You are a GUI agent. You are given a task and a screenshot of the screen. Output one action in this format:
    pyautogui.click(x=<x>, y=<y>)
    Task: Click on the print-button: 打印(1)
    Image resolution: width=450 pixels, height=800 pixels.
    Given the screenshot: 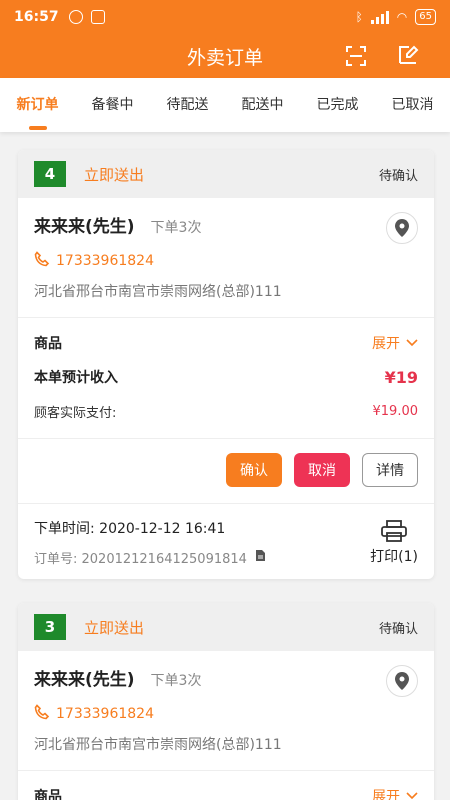 What is the action you would take?
    pyautogui.click(x=394, y=542)
    